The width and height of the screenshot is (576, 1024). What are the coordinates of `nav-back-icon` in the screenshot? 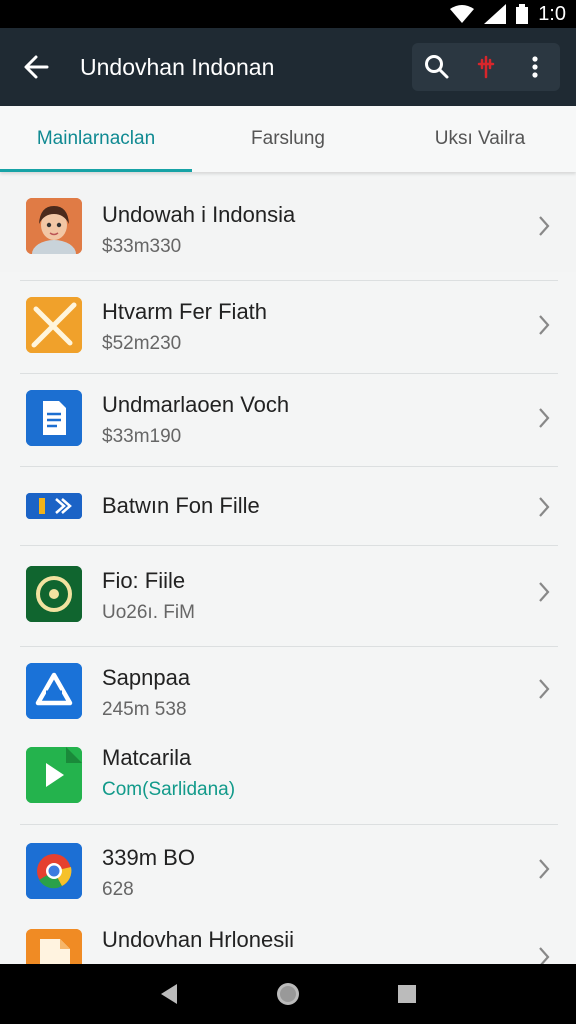 It's located at (169, 994).